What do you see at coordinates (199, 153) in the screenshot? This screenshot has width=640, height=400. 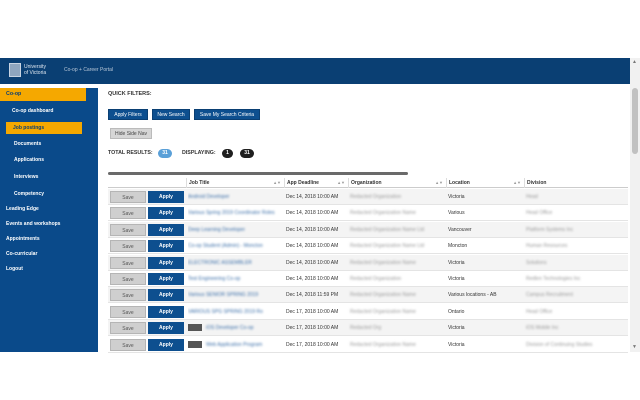 I see `displaying-label: DISPLAYING:` at bounding box center [199, 153].